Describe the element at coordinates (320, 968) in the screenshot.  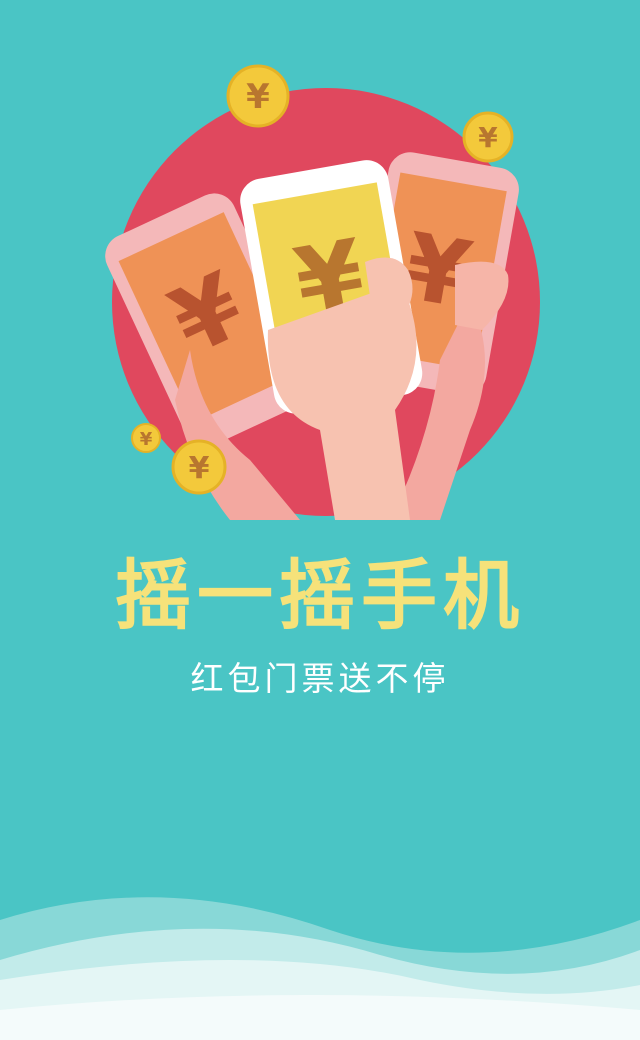
I see `bottom-waves-decoration` at that location.